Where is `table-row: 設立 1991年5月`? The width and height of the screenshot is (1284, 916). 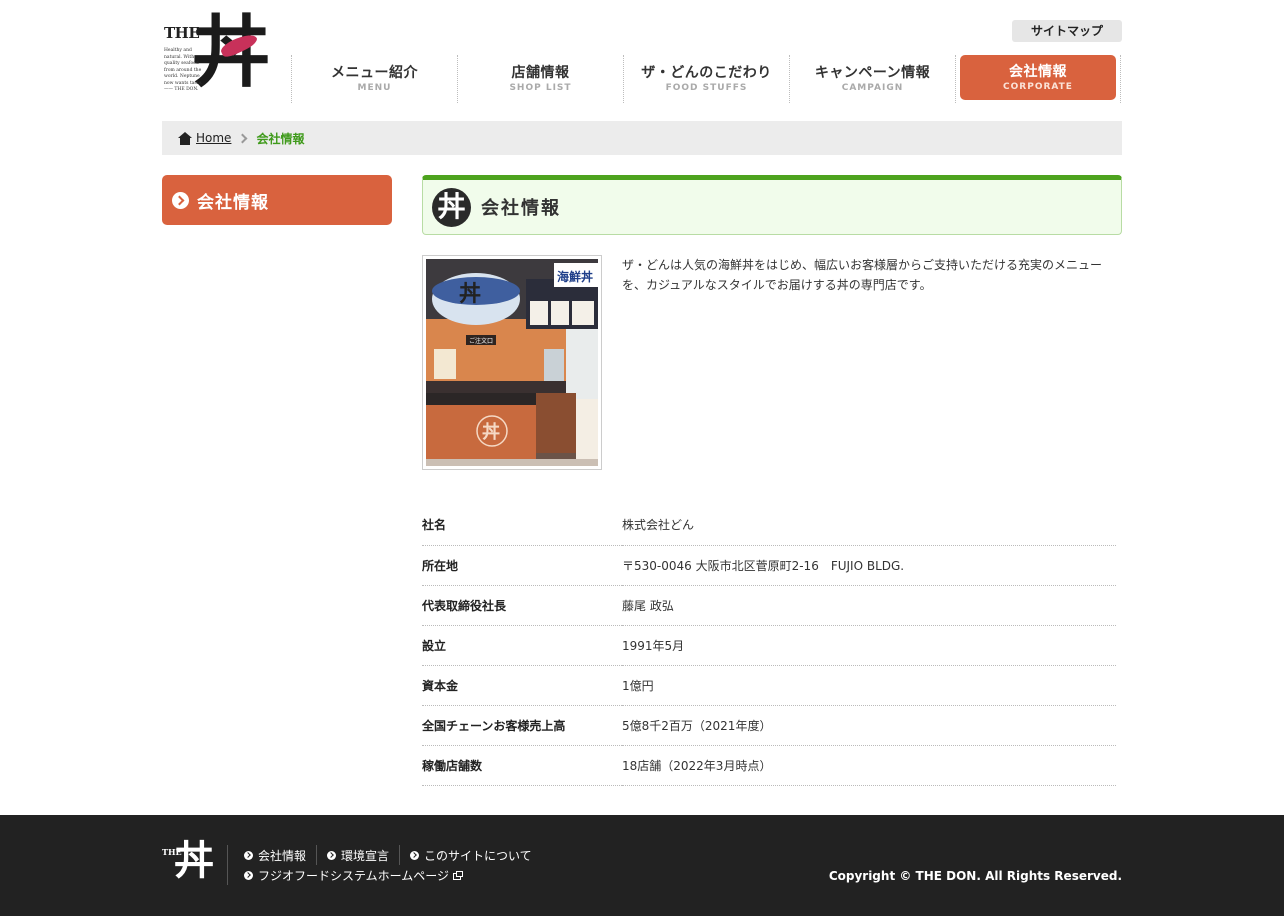 table-row: 設立 1991年5月 is located at coordinates (769, 645).